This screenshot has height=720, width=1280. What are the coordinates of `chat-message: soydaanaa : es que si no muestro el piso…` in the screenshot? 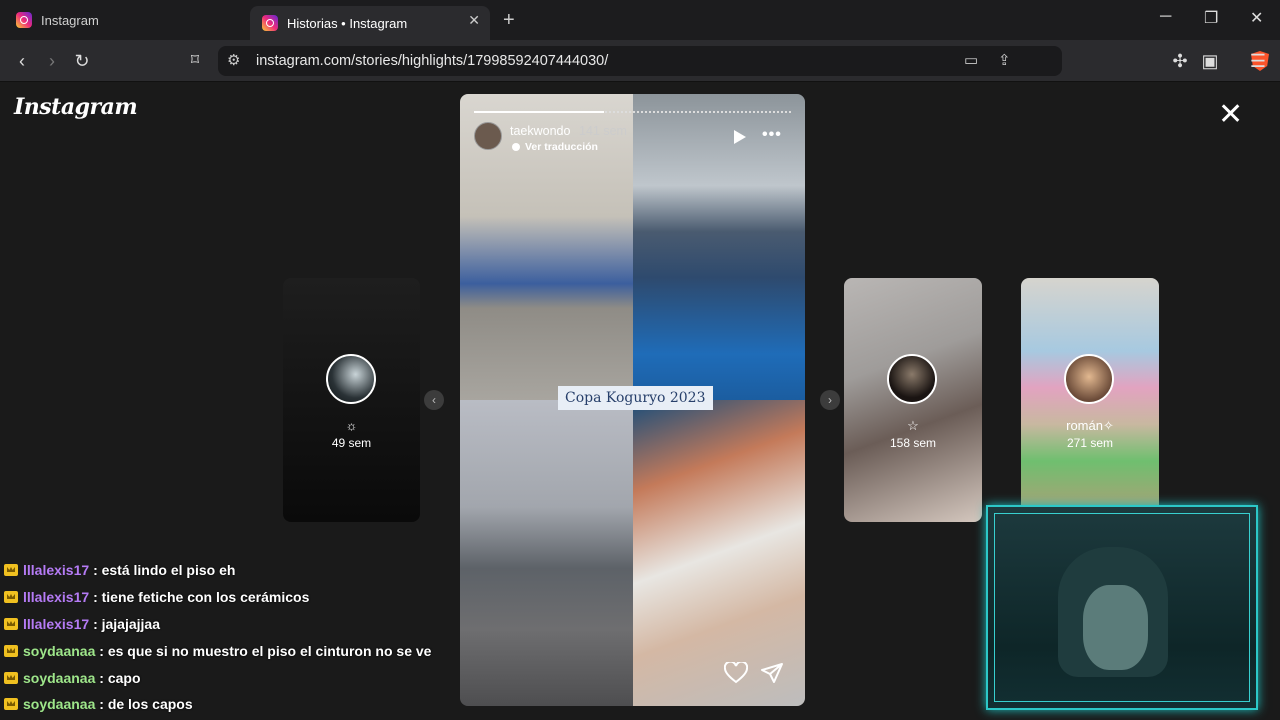 It's located at (224, 653).